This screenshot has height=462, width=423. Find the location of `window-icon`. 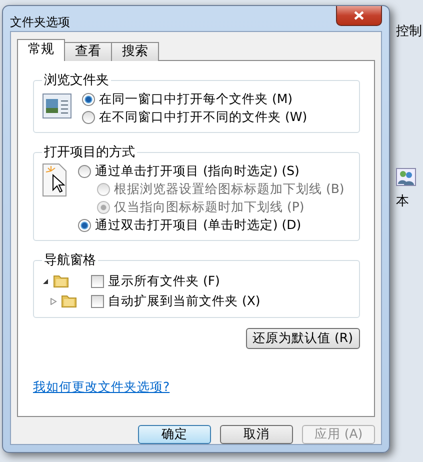

window-icon is located at coordinates (57, 106).